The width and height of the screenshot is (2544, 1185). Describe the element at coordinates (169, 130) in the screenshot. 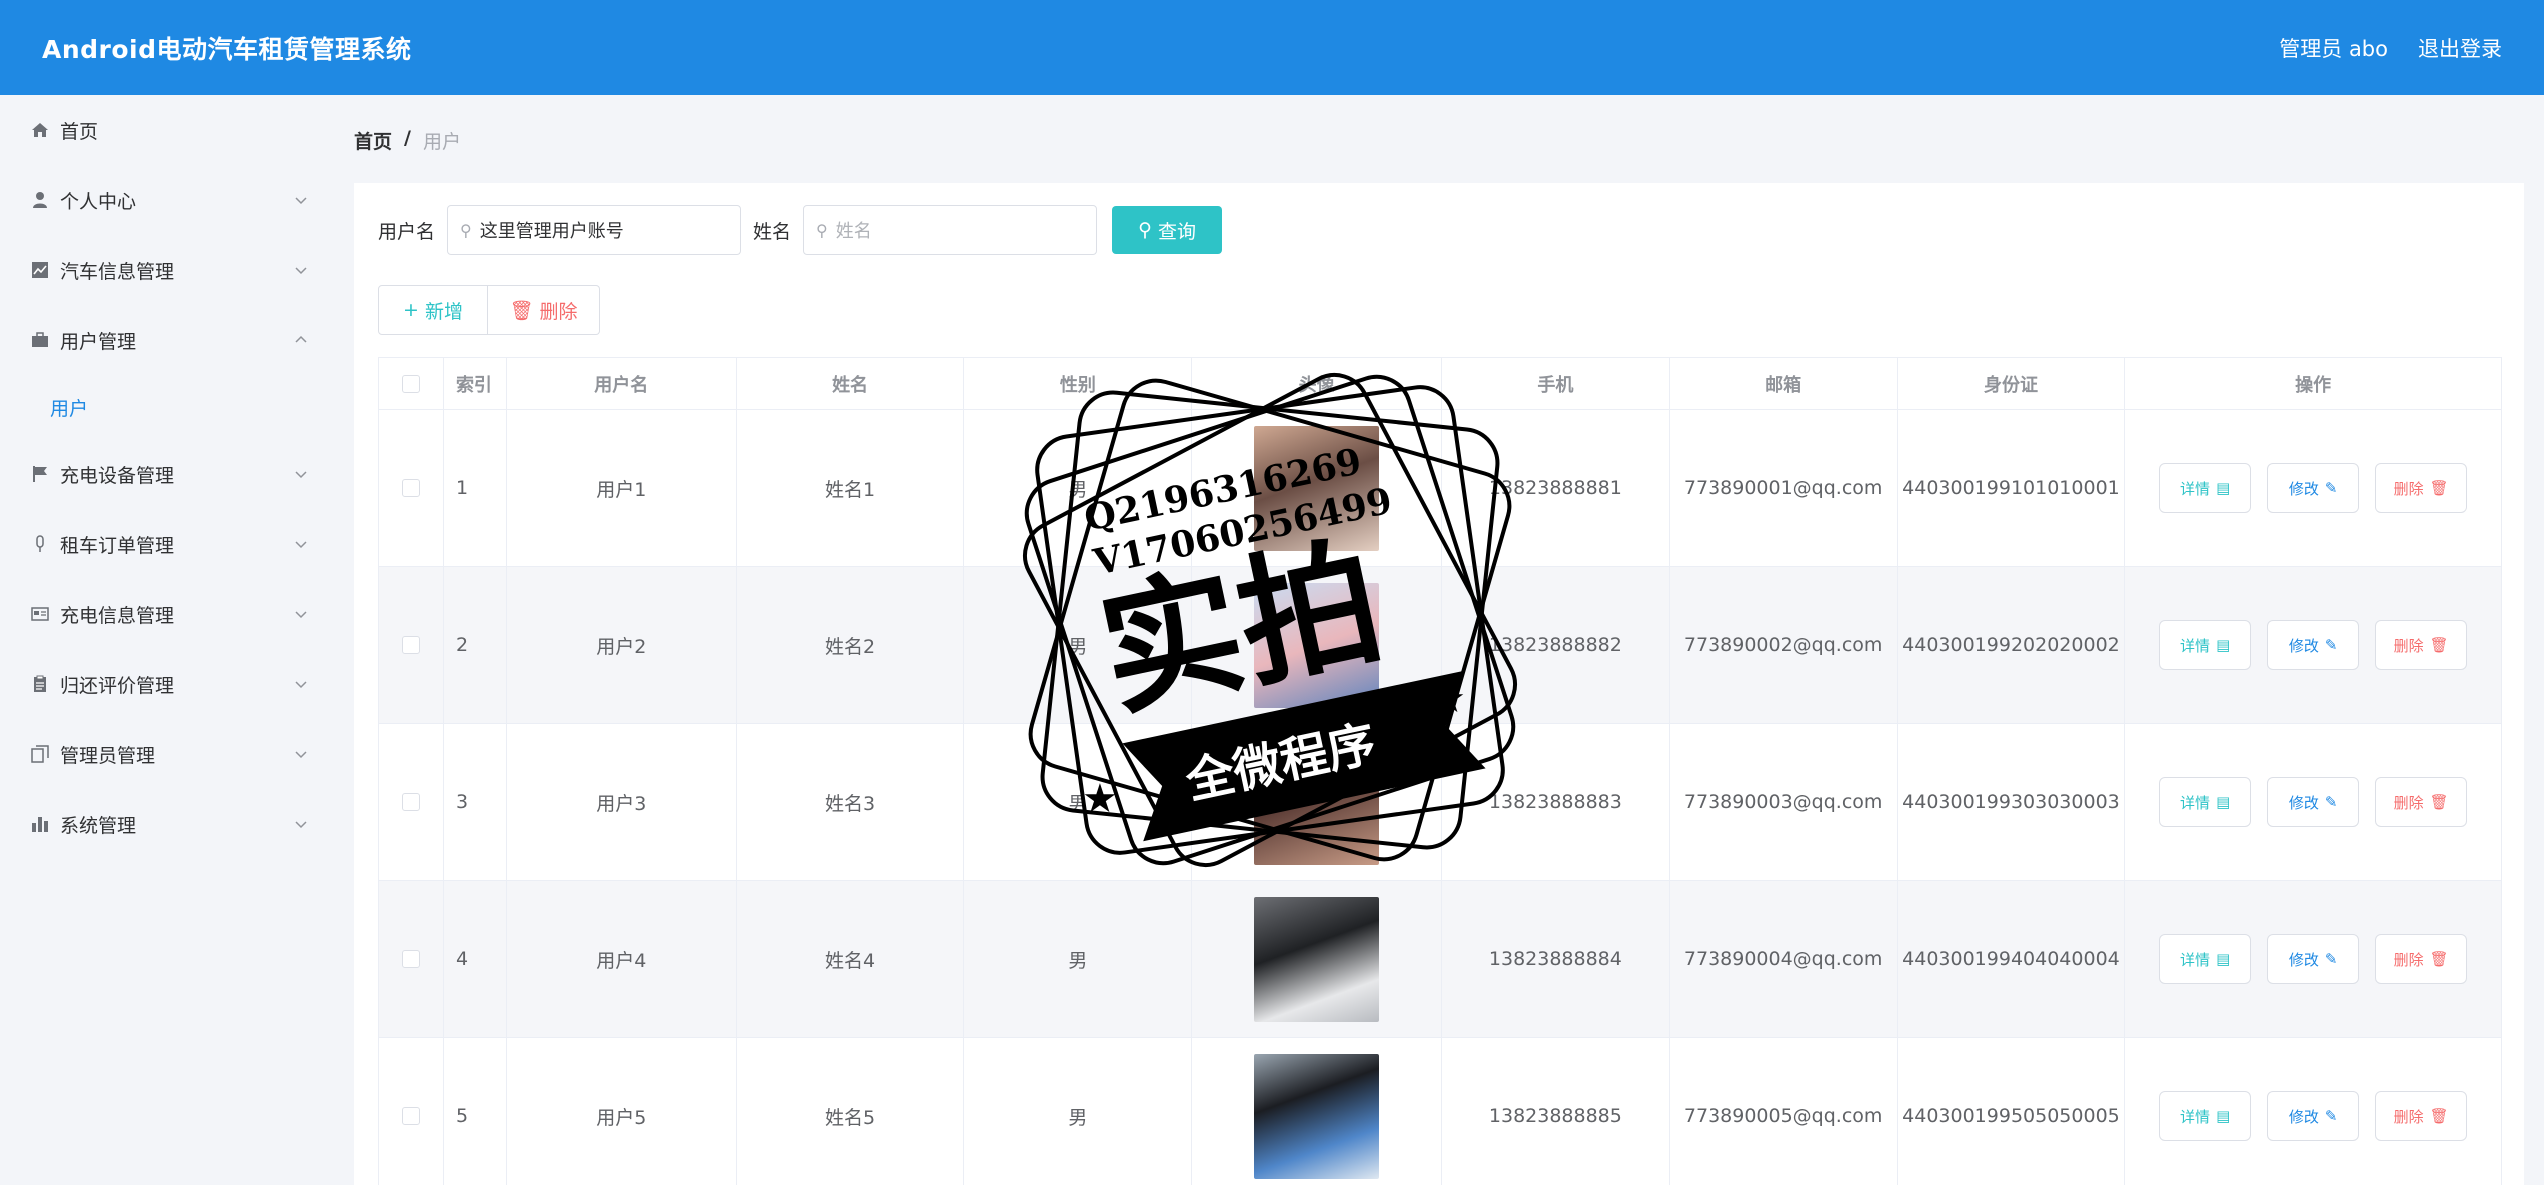

I see `sidebar-item-home: 首页` at that location.